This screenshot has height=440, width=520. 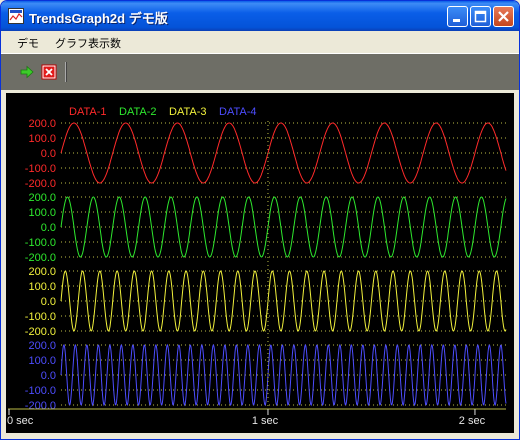 I want to click on menu-bar: デモ グラフ表示数, so click(x=260, y=42).